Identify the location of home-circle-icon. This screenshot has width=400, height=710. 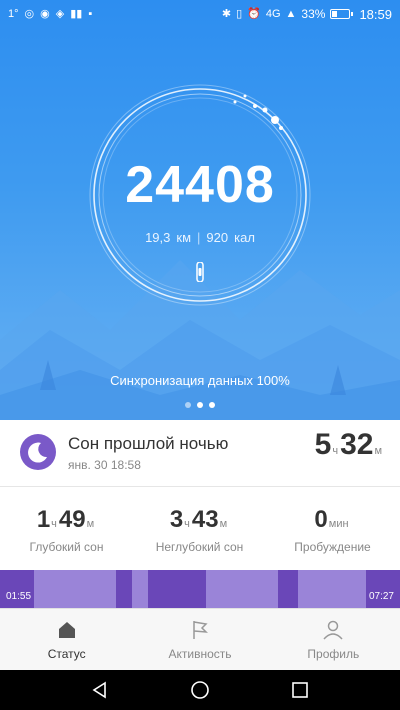
(200, 690).